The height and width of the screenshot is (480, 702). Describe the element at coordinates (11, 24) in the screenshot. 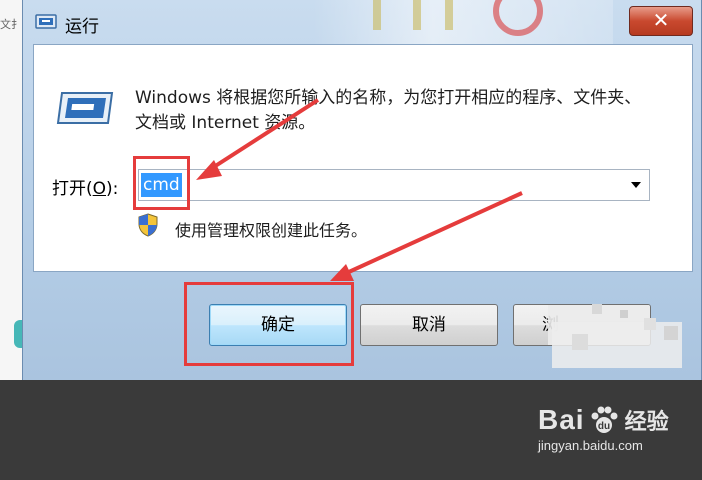

I see `background-text-fragment: 文扌` at that location.